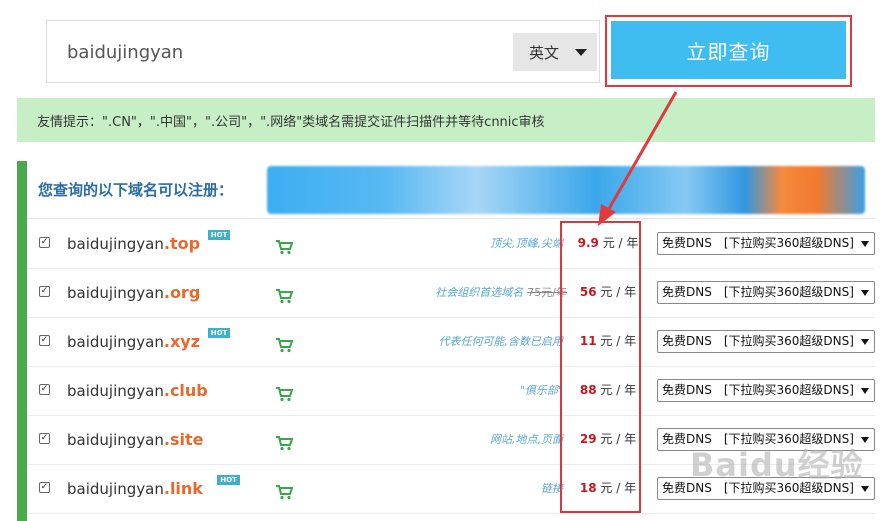  I want to click on watermark: Baidu经验, so click(777, 465).